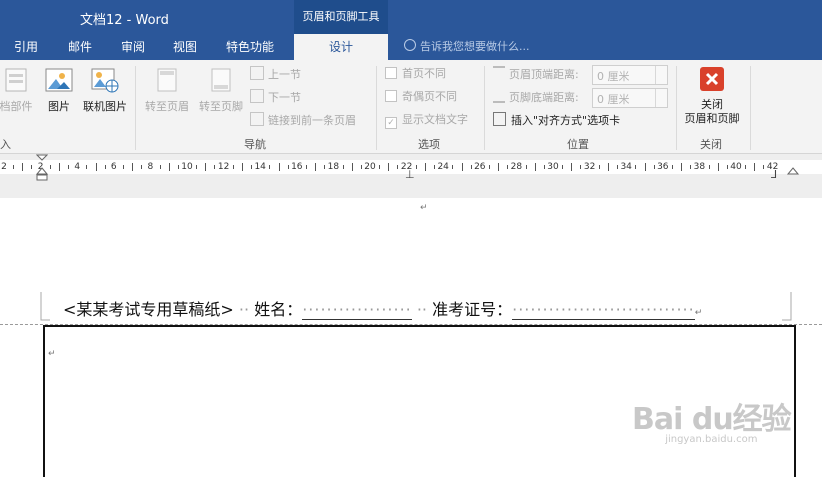 The image size is (822, 477). Describe the element at coordinates (429, 144) in the screenshot. I see `options-group-label: 选项` at that location.